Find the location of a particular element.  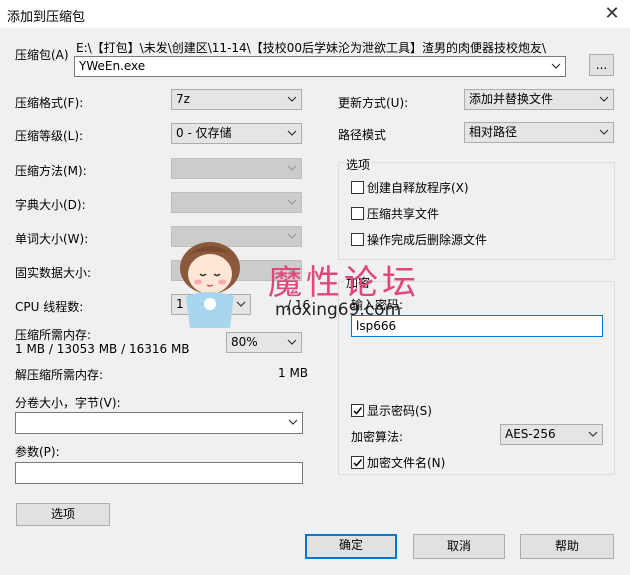

encrypt-names-option: 加密文件名(N) is located at coordinates (398, 462).